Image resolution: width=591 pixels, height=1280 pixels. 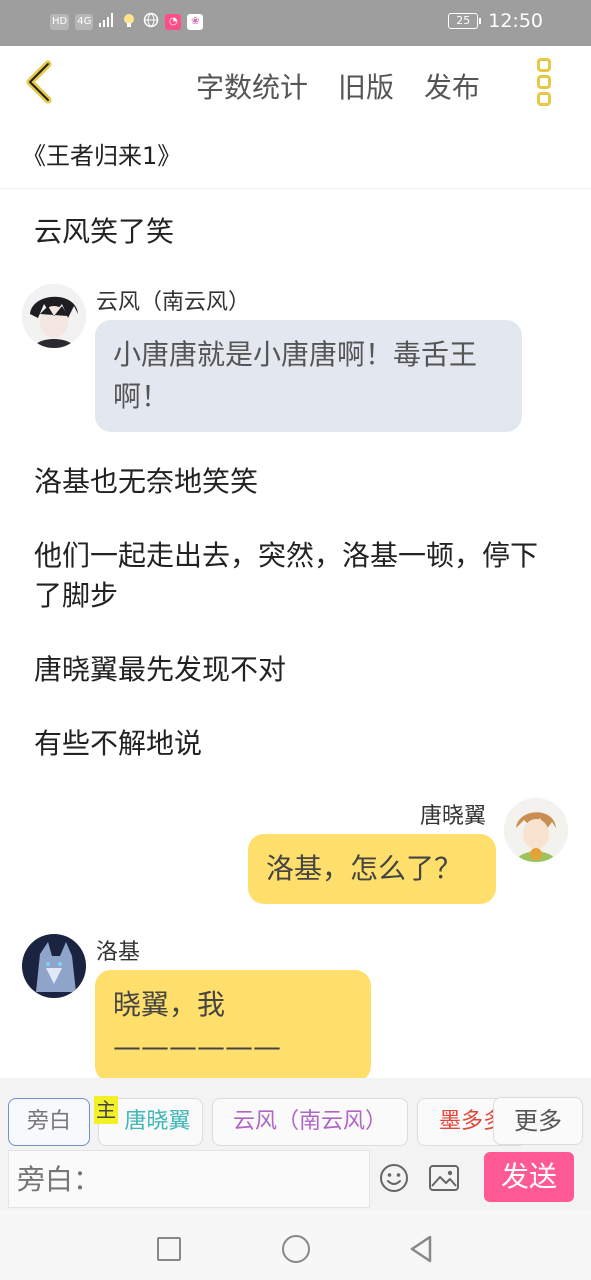 What do you see at coordinates (372, 869) in the screenshot?
I see `chat-bubble: 洛基，怎么了？` at bounding box center [372, 869].